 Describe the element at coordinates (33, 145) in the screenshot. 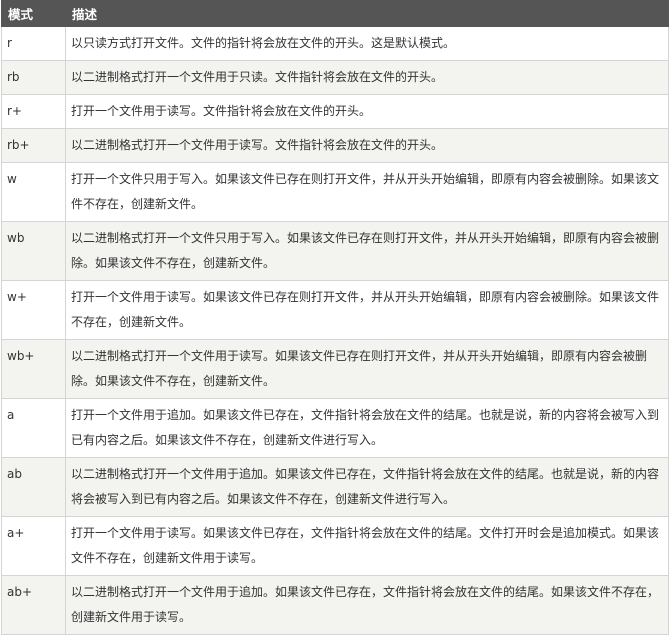

I see `mode-cell: rb+` at that location.